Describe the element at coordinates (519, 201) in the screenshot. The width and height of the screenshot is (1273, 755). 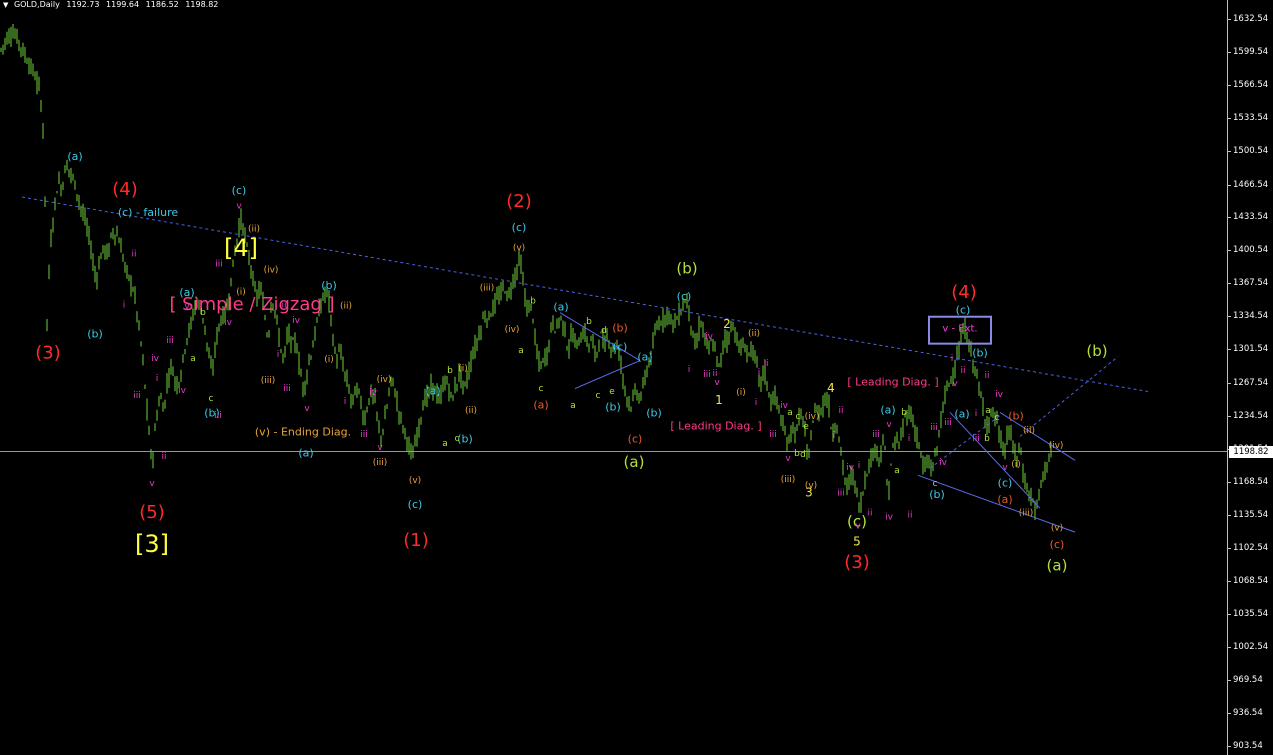
I see `wave-label: (2)` at that location.